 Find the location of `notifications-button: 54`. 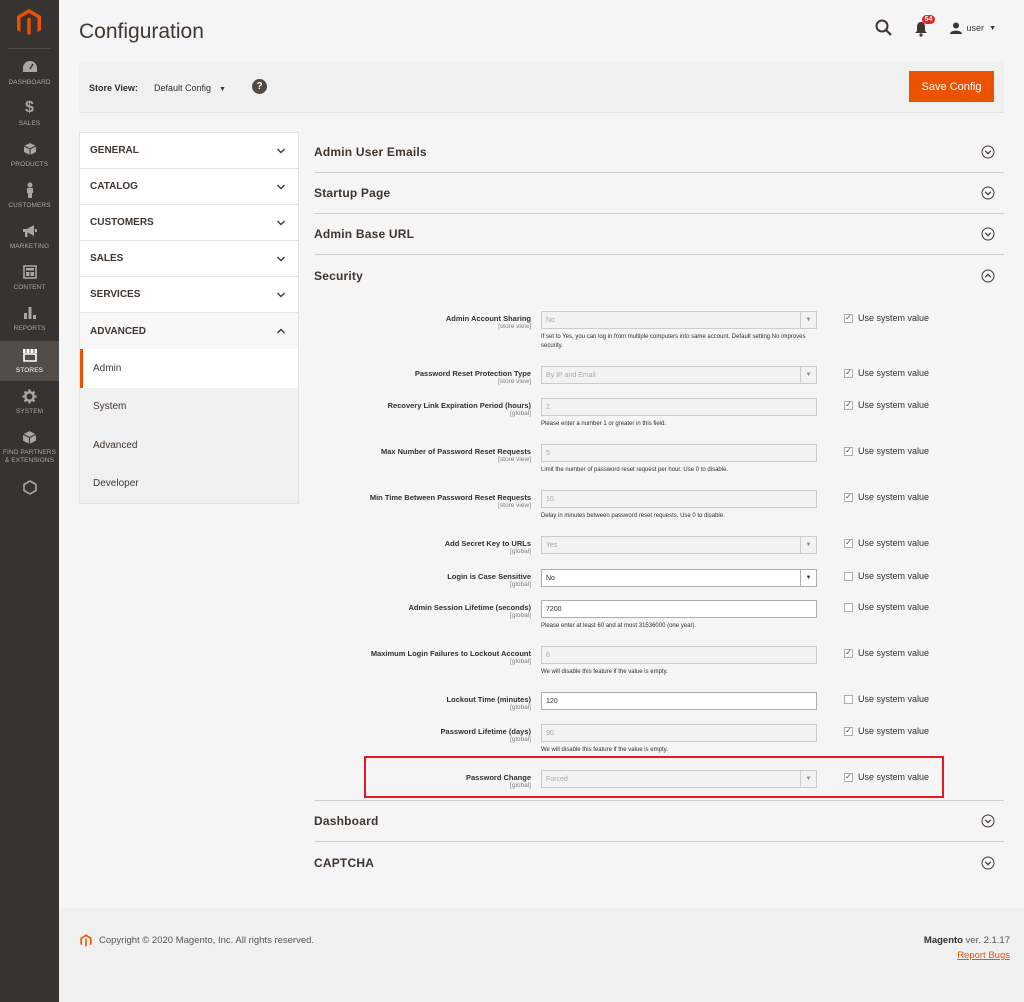

notifications-button: 54 is located at coordinates (925, 26).